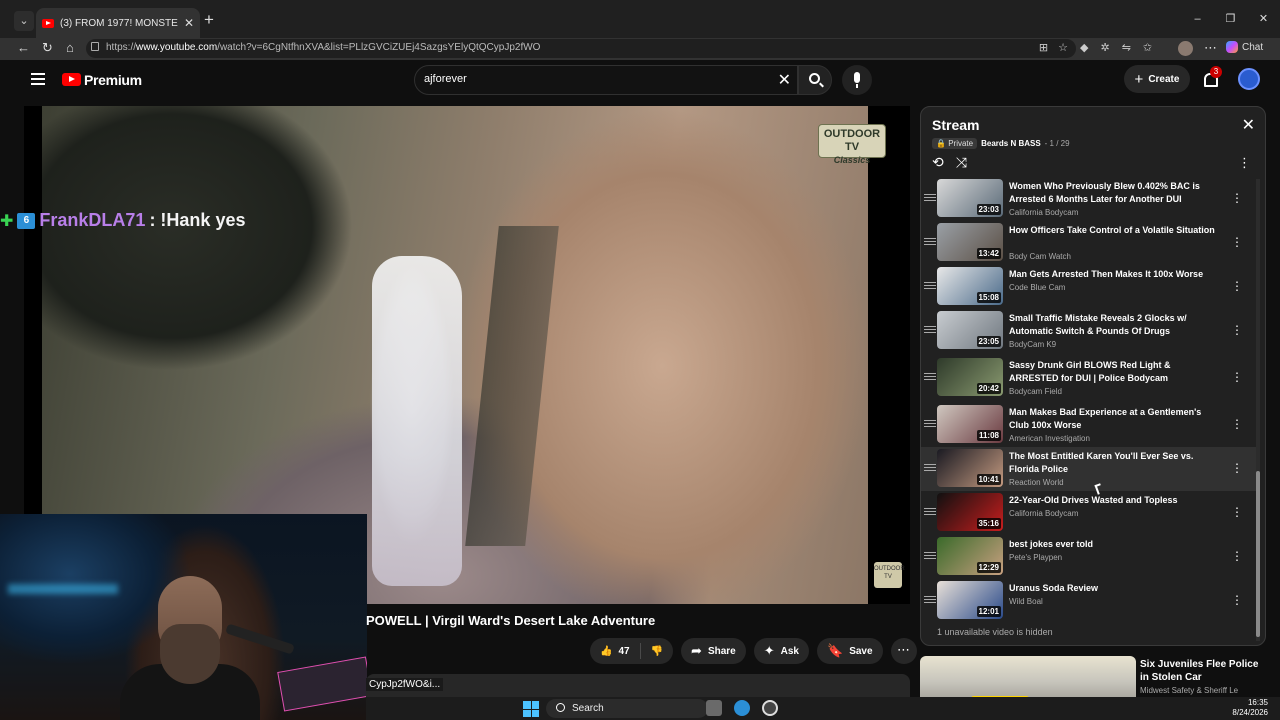  What do you see at coordinates (1147, 47) in the screenshot?
I see `favorites-icon: ✩` at bounding box center [1147, 47].